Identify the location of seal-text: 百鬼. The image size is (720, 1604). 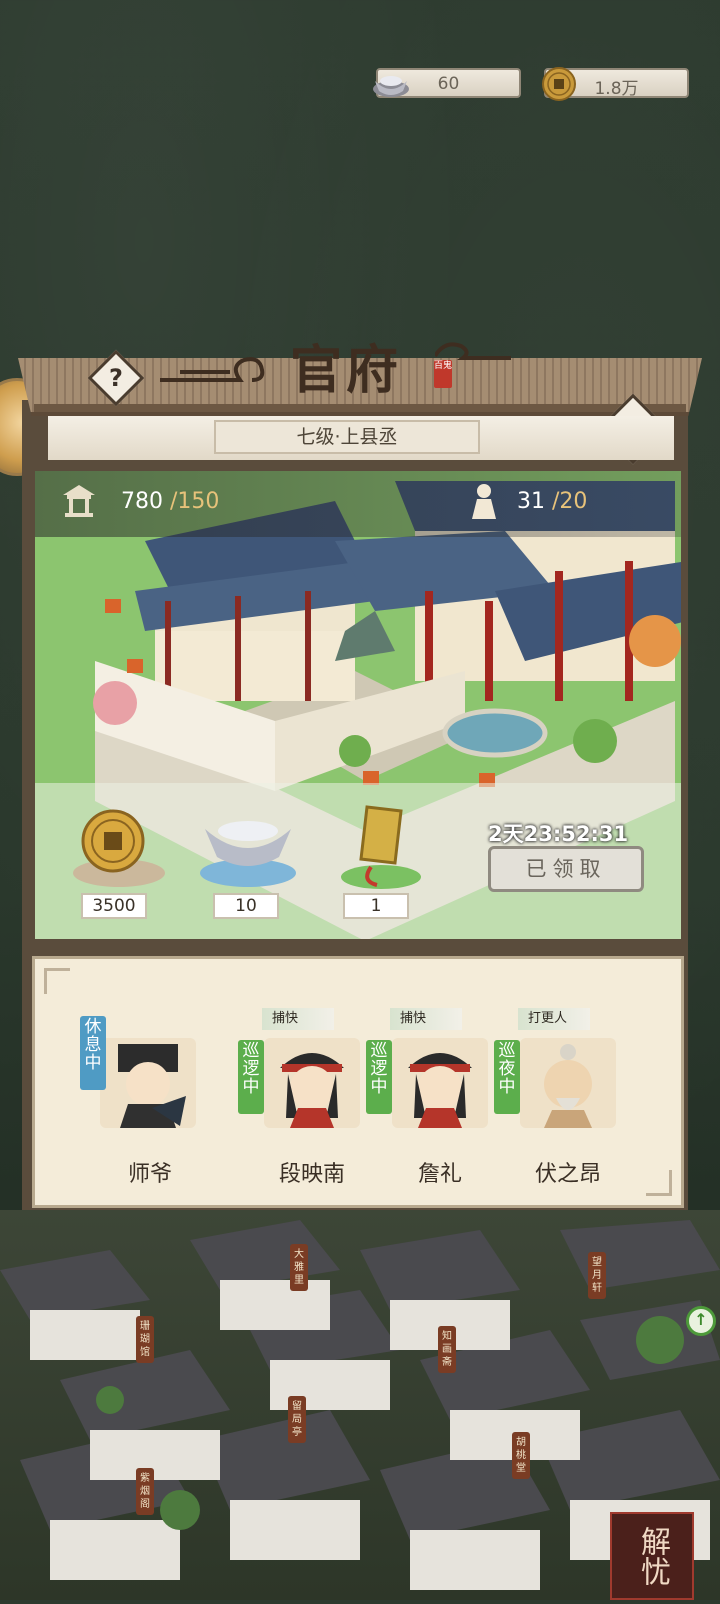
(443, 366).